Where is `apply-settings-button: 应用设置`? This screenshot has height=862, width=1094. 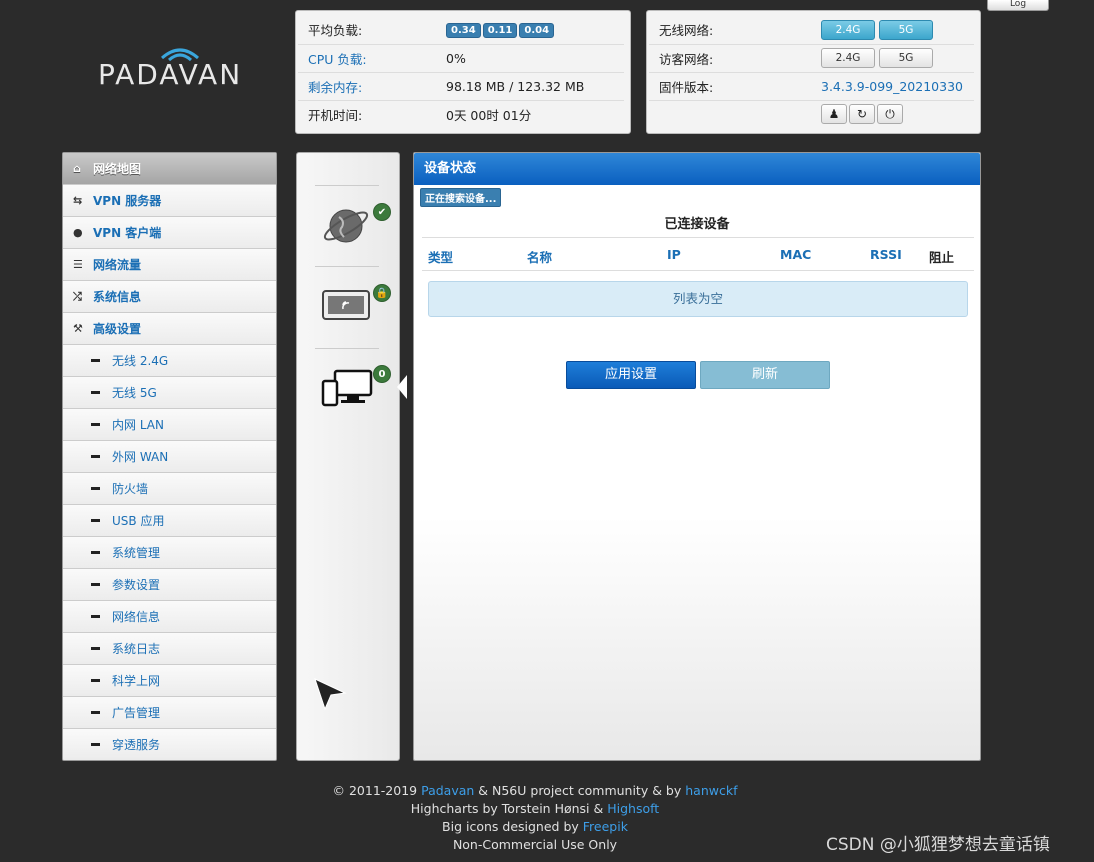
apply-settings-button: 应用设置 is located at coordinates (631, 375).